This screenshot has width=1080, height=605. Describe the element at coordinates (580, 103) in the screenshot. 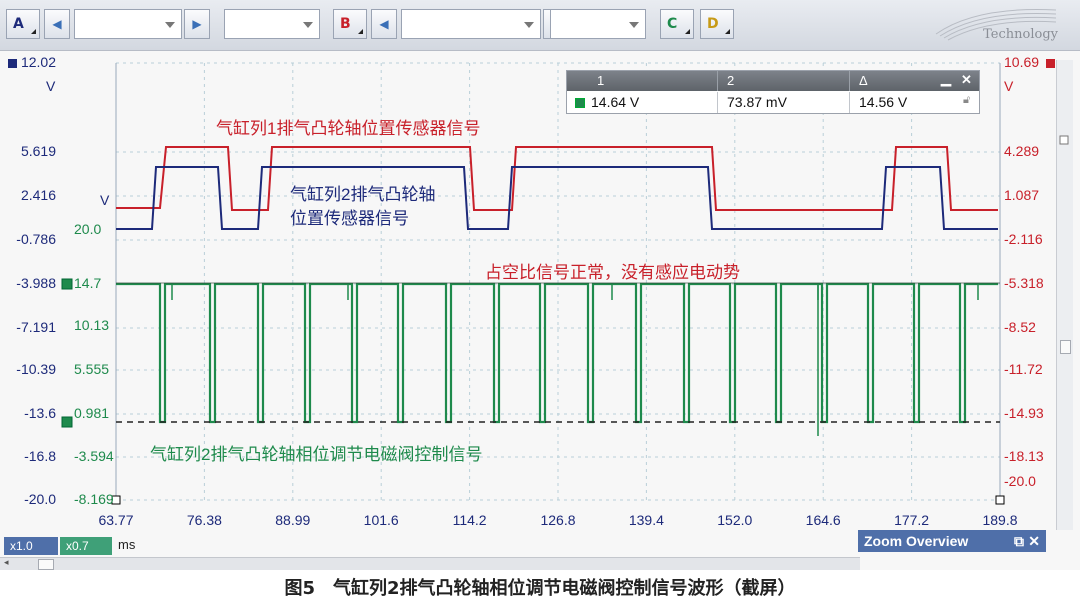

I see `channel-color-swatch` at that location.